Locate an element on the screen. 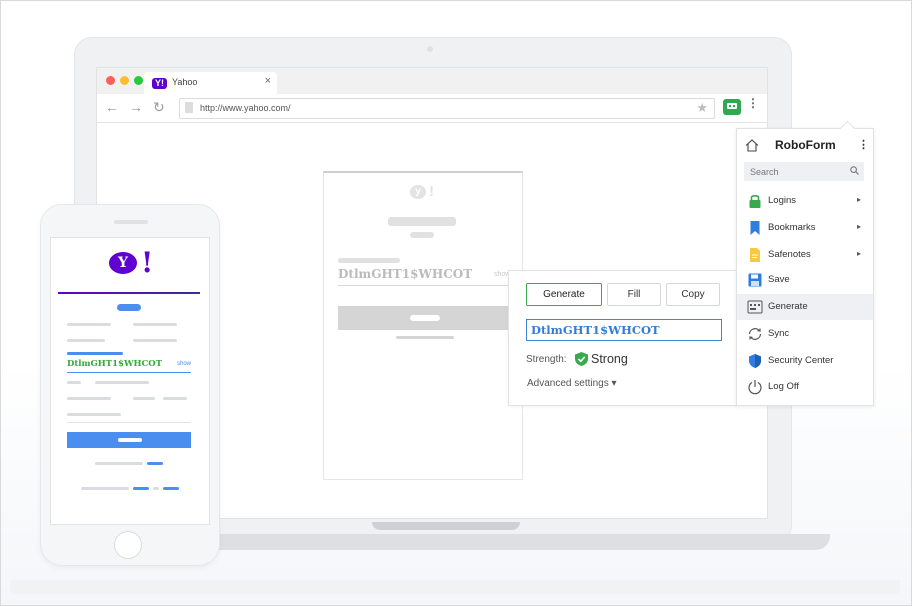 The image size is (912, 606). bookmarks-label: Bookmarks is located at coordinates (792, 227).